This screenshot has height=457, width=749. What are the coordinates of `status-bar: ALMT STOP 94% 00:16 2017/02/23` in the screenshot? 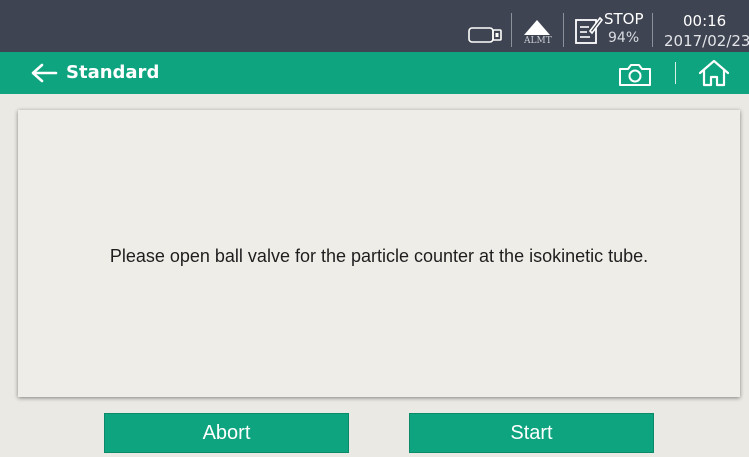 It's located at (374, 26).